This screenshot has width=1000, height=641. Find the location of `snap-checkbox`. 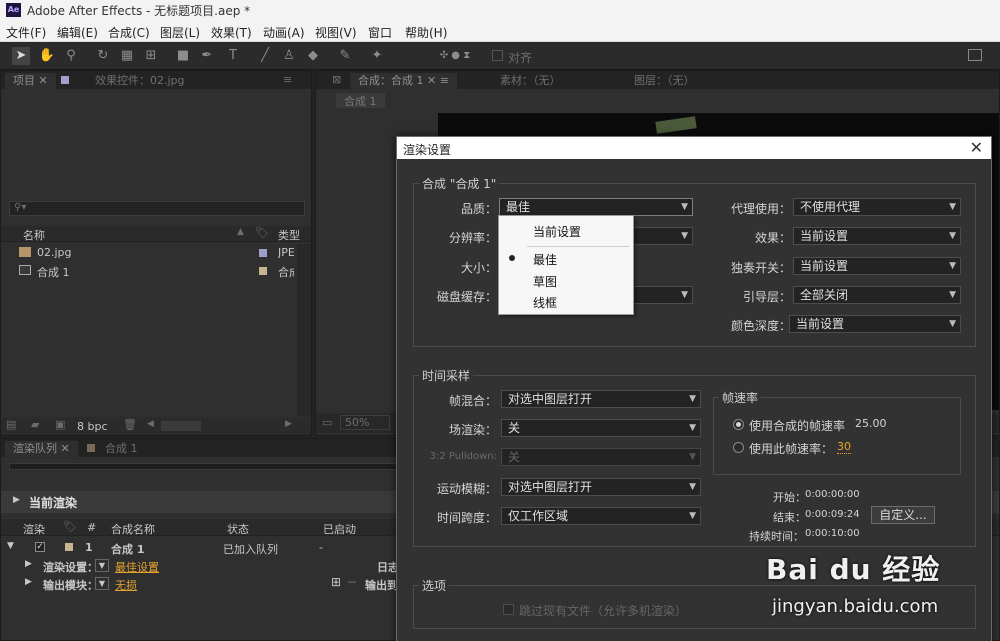

snap-checkbox is located at coordinates (497, 55).